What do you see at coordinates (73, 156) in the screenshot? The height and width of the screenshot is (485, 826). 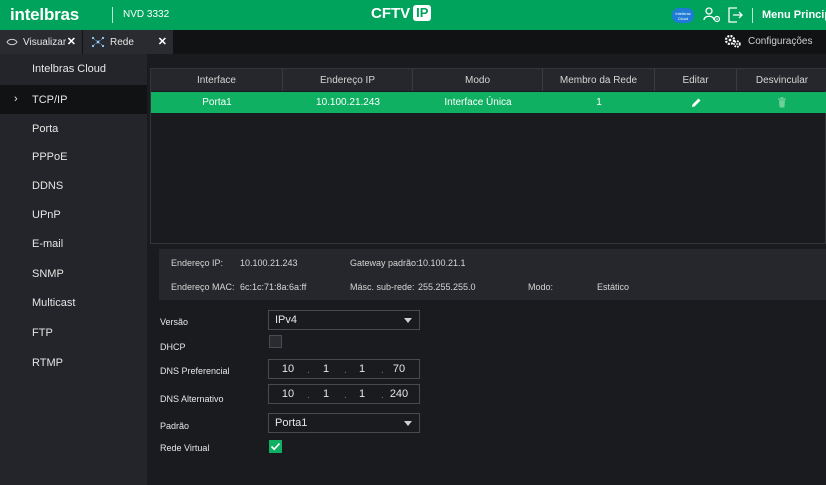 I see `sidebar-item-pppoe: PPPoE` at bounding box center [73, 156].